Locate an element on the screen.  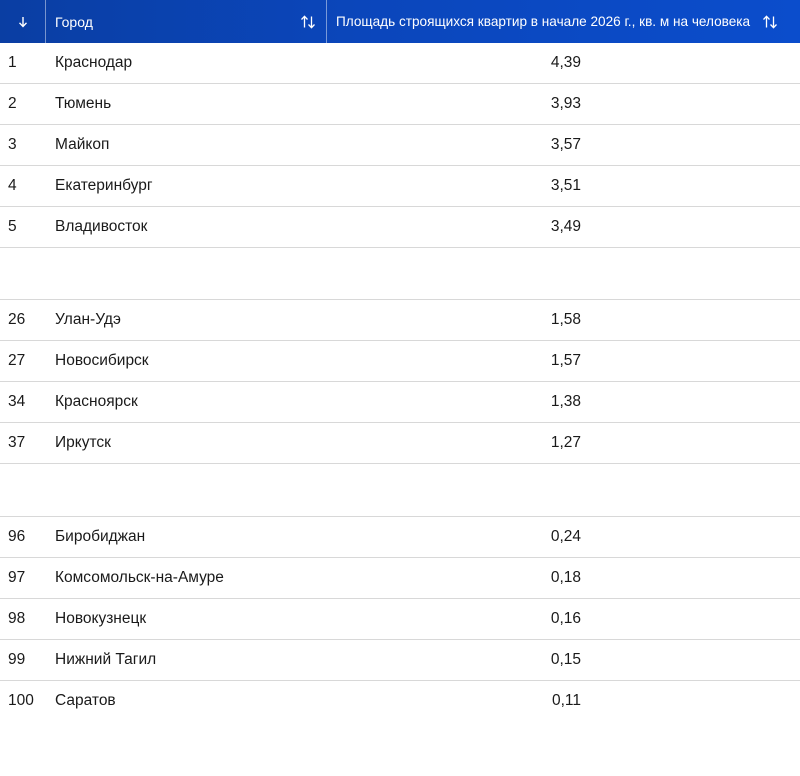
rank-cell: 96 is located at coordinates (17, 536).